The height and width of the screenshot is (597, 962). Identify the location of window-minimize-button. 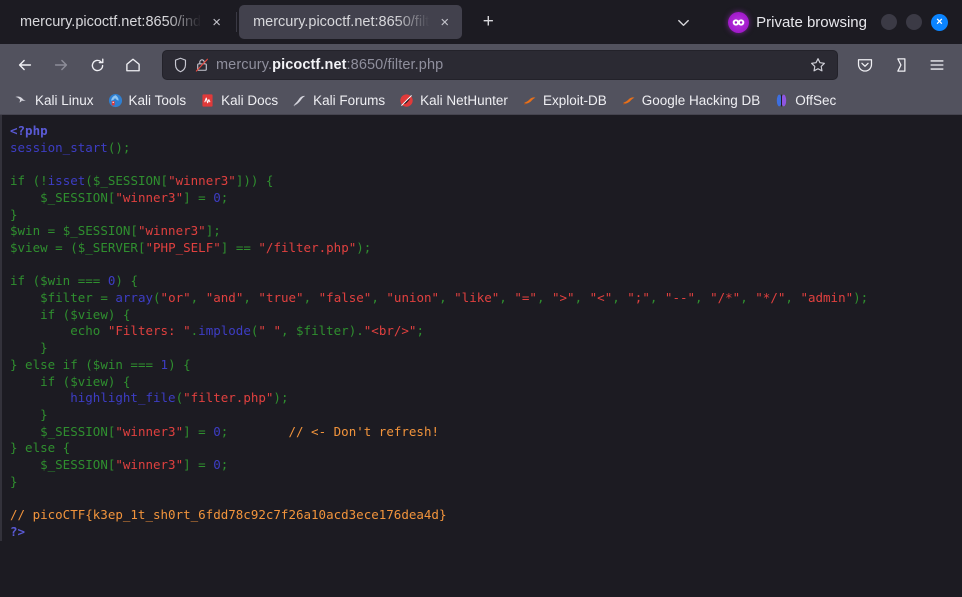
(889, 22).